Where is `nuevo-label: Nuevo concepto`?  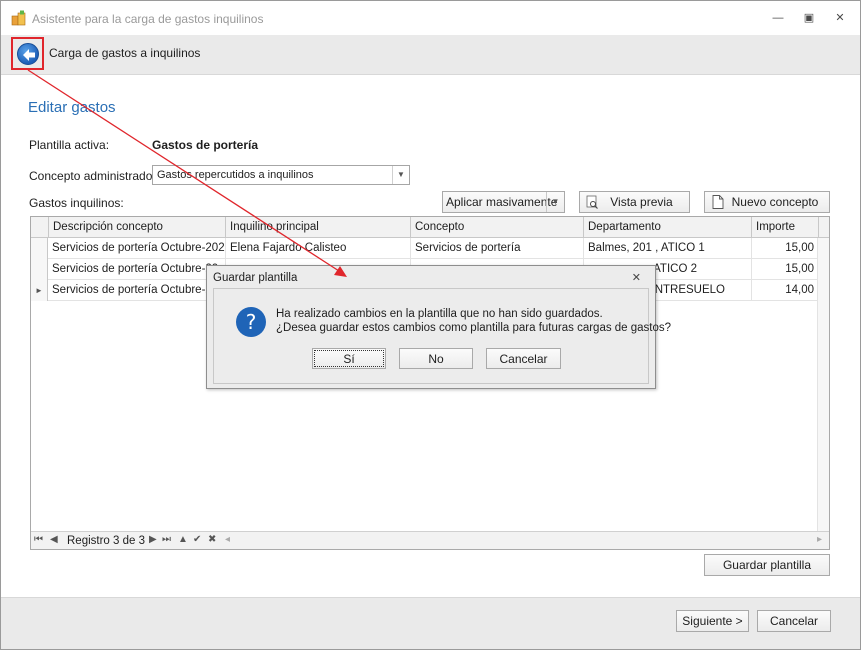 nuevo-label: Nuevo concepto is located at coordinates (775, 202).